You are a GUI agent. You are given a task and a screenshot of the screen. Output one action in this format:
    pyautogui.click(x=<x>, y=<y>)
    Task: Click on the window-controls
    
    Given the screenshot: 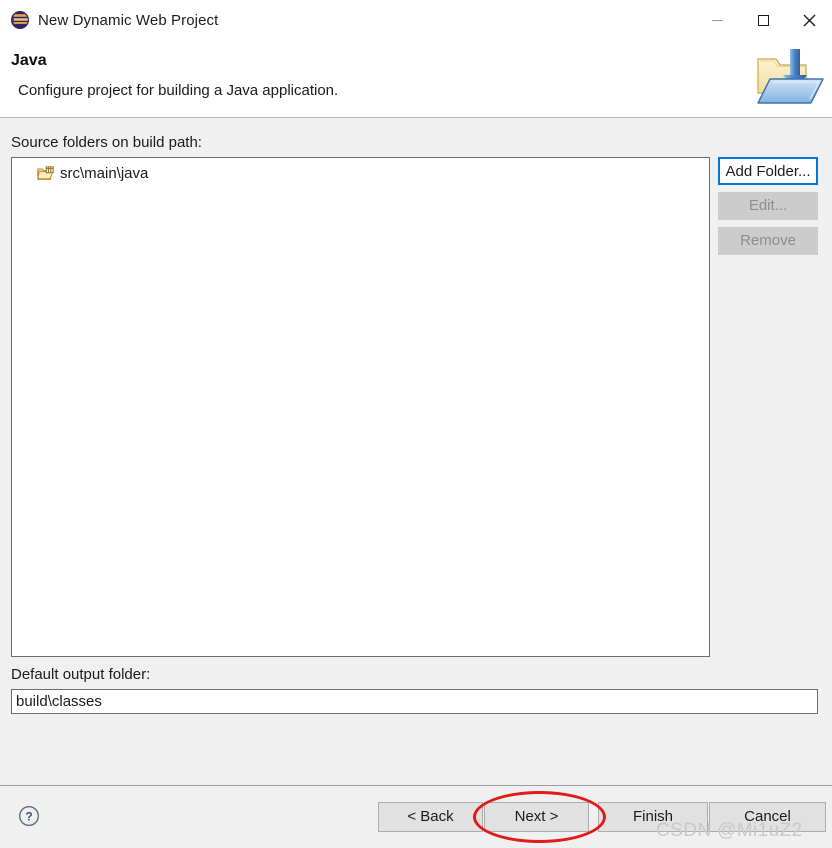 What is the action you would take?
    pyautogui.click(x=763, y=20)
    